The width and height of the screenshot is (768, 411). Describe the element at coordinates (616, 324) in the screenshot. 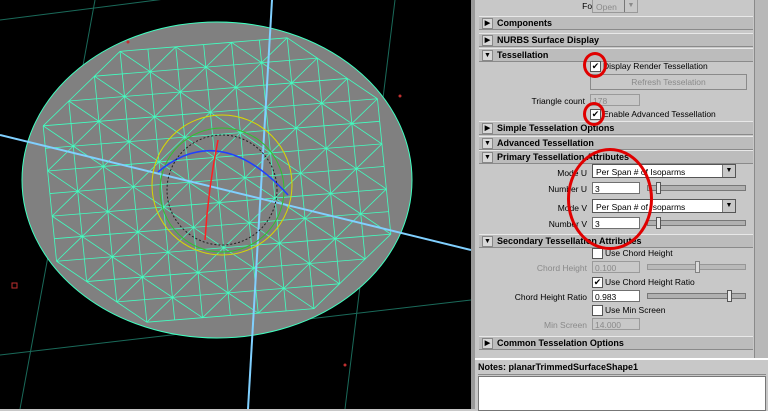

I see `min-screen-field: 14.000` at that location.